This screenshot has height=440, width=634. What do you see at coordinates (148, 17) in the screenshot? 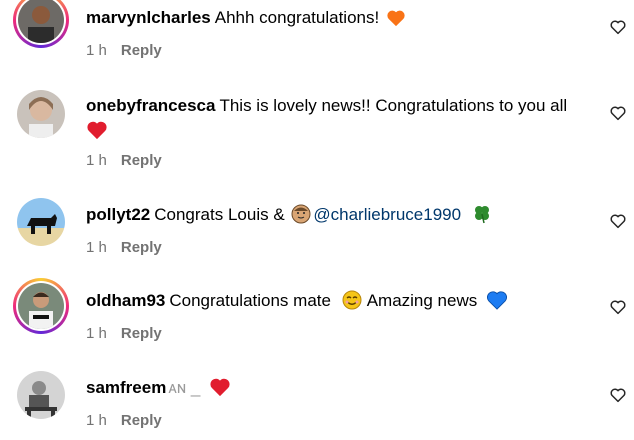
I see `username: marvynlcharles` at bounding box center [148, 17].